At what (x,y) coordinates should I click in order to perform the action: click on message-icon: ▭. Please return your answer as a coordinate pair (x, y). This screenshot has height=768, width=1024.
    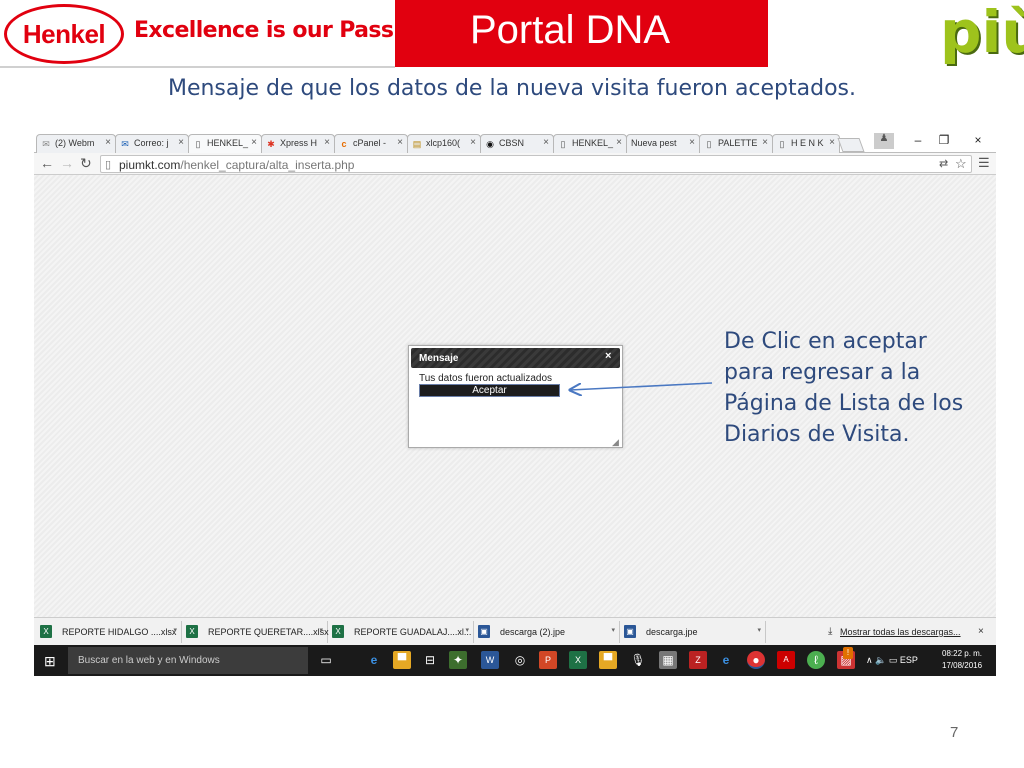
    Looking at the image, I should click on (893, 660).